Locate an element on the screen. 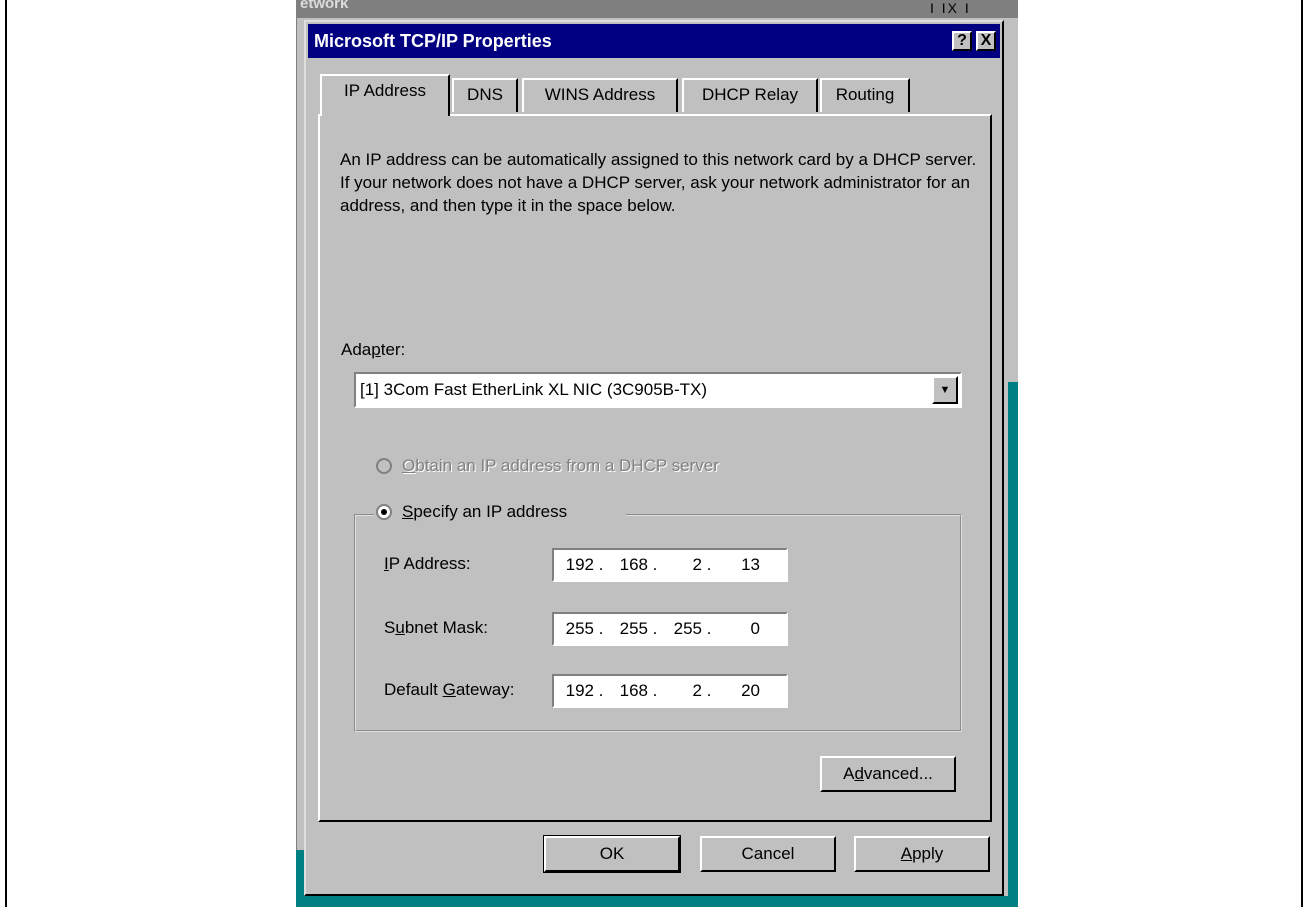  apply-button: Apply is located at coordinates (922, 854).